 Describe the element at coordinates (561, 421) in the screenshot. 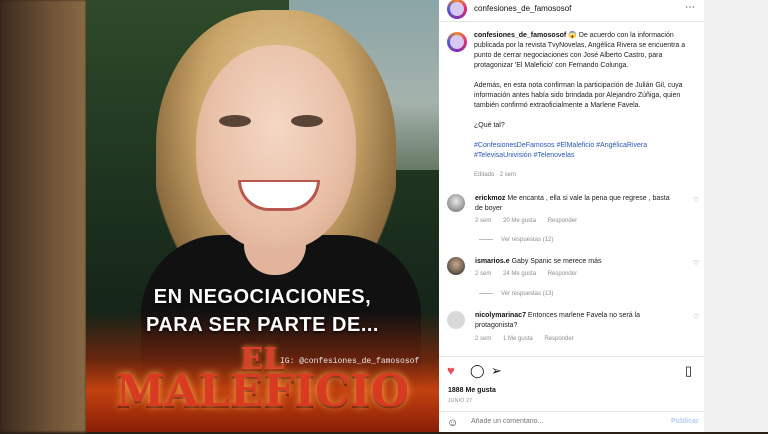

I see `comment-input` at that location.